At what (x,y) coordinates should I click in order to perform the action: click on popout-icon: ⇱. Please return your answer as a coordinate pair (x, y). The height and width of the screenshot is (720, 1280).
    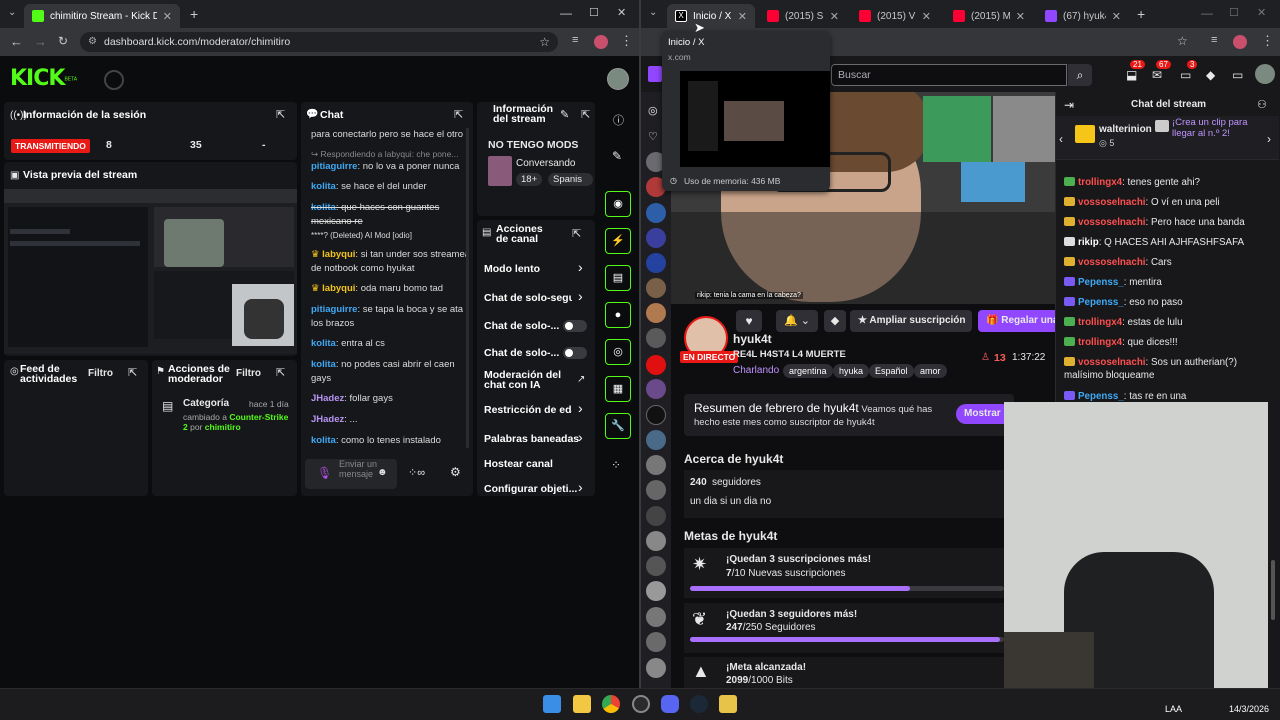
    Looking at the image, I should click on (280, 114).